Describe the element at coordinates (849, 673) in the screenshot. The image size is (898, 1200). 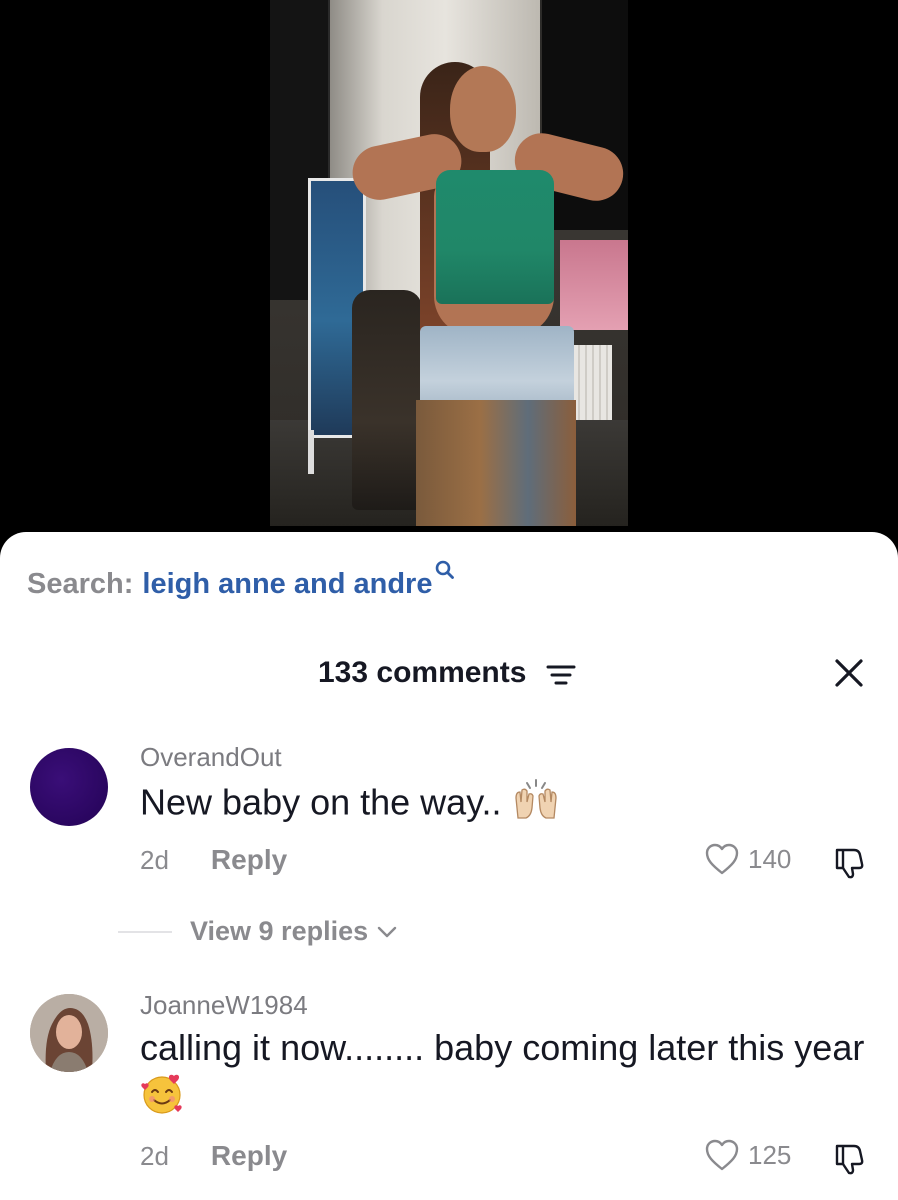
I see `close-icon` at that location.